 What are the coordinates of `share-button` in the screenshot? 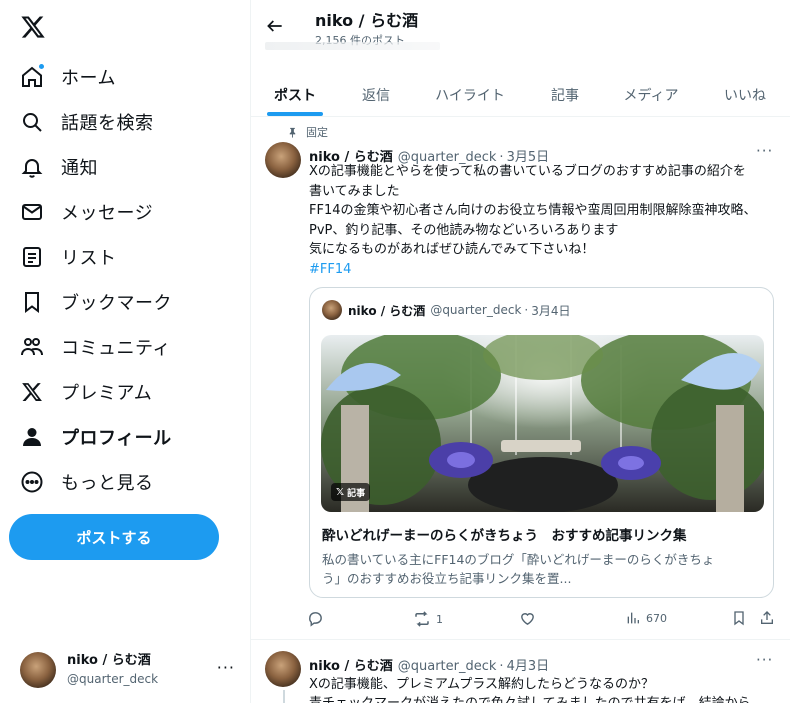 It's located at (767, 618).